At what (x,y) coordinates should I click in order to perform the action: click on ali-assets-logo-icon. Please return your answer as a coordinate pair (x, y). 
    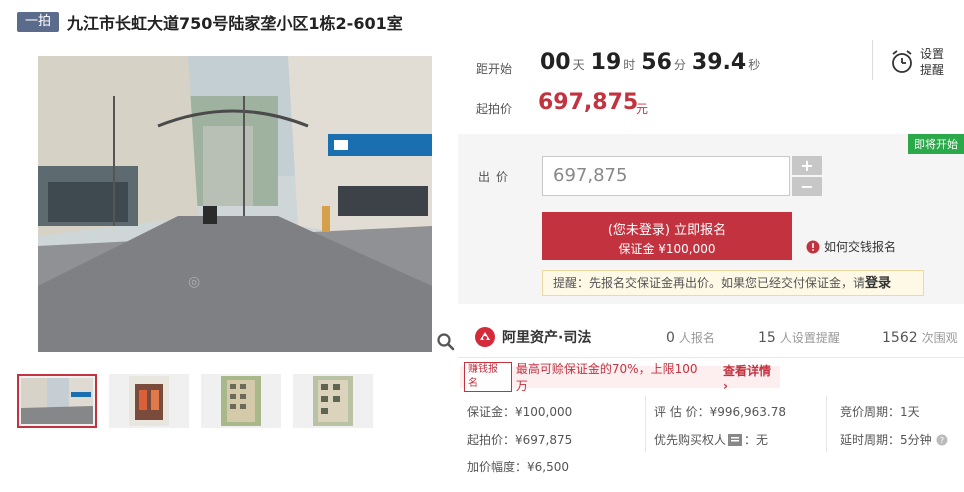
    Looking at the image, I should click on (485, 337).